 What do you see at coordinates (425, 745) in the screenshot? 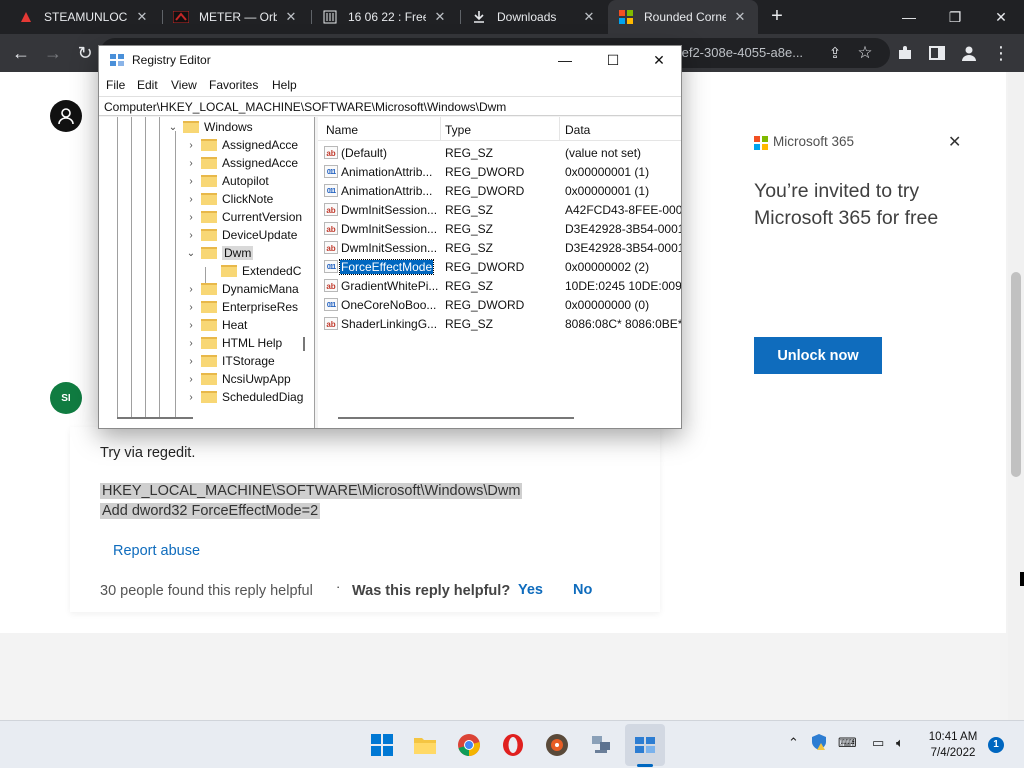
I see `file-explorer-icon` at bounding box center [425, 745].